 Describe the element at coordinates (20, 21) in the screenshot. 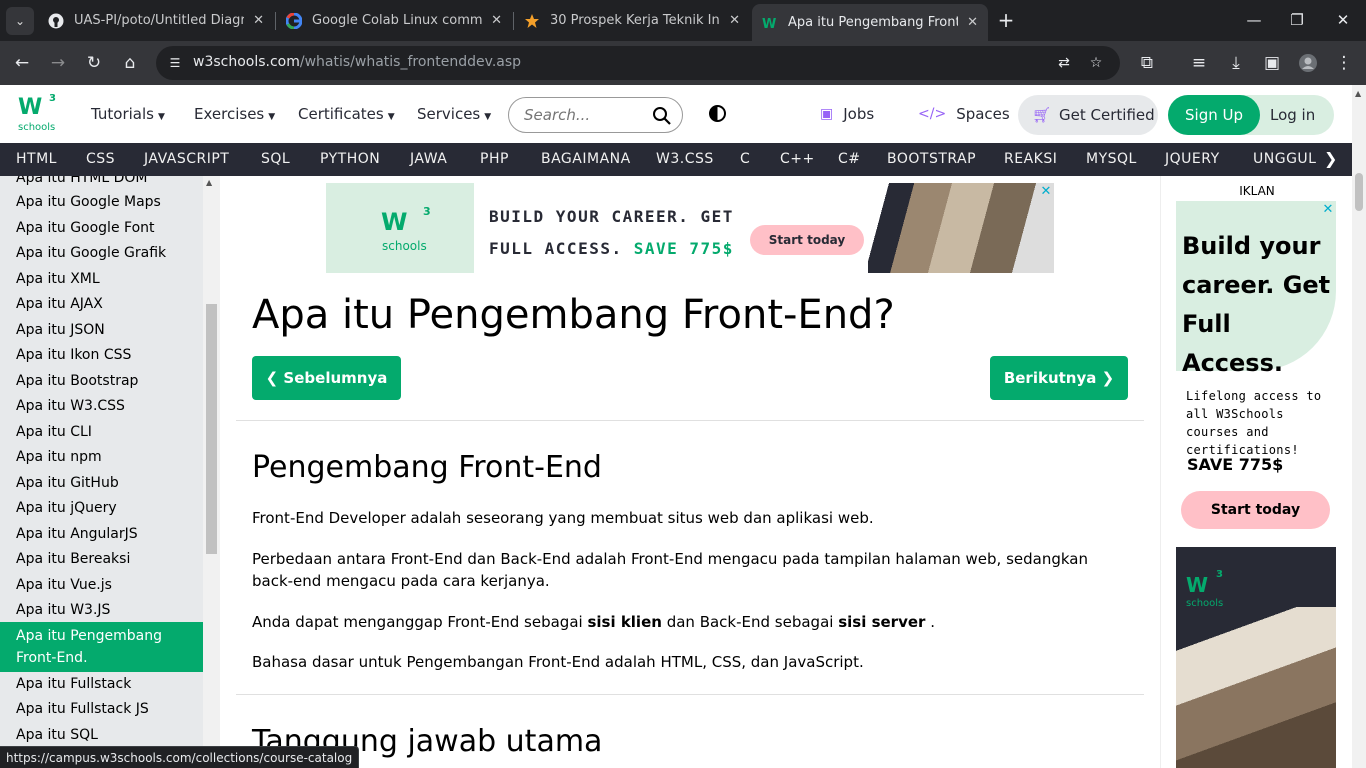

I see `tab-search-button: ⌄` at that location.